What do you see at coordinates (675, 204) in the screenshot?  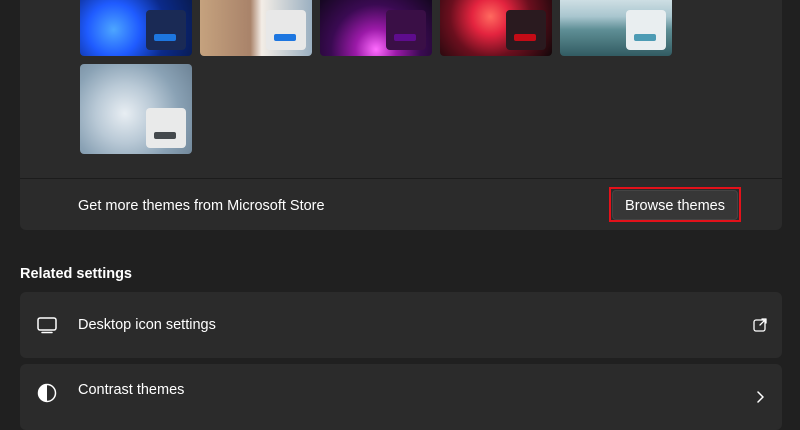 I see `highlight-box` at bounding box center [675, 204].